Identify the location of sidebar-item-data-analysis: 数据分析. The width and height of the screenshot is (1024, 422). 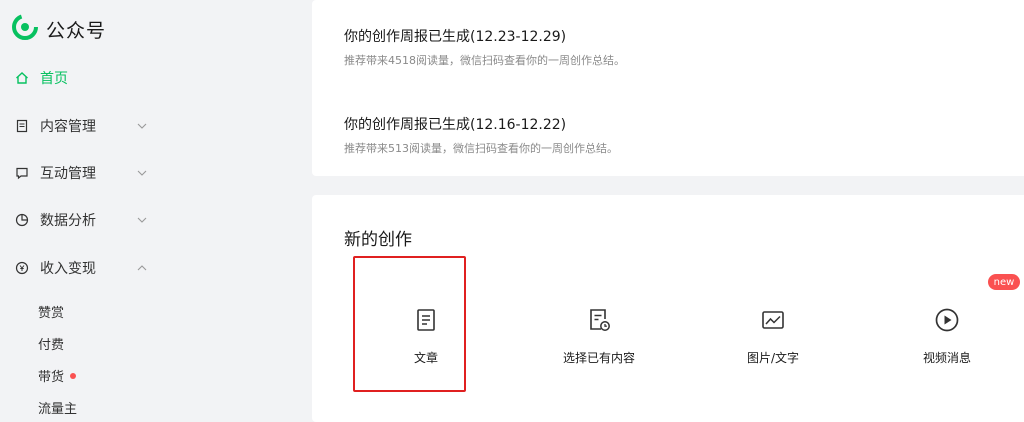
(89, 220).